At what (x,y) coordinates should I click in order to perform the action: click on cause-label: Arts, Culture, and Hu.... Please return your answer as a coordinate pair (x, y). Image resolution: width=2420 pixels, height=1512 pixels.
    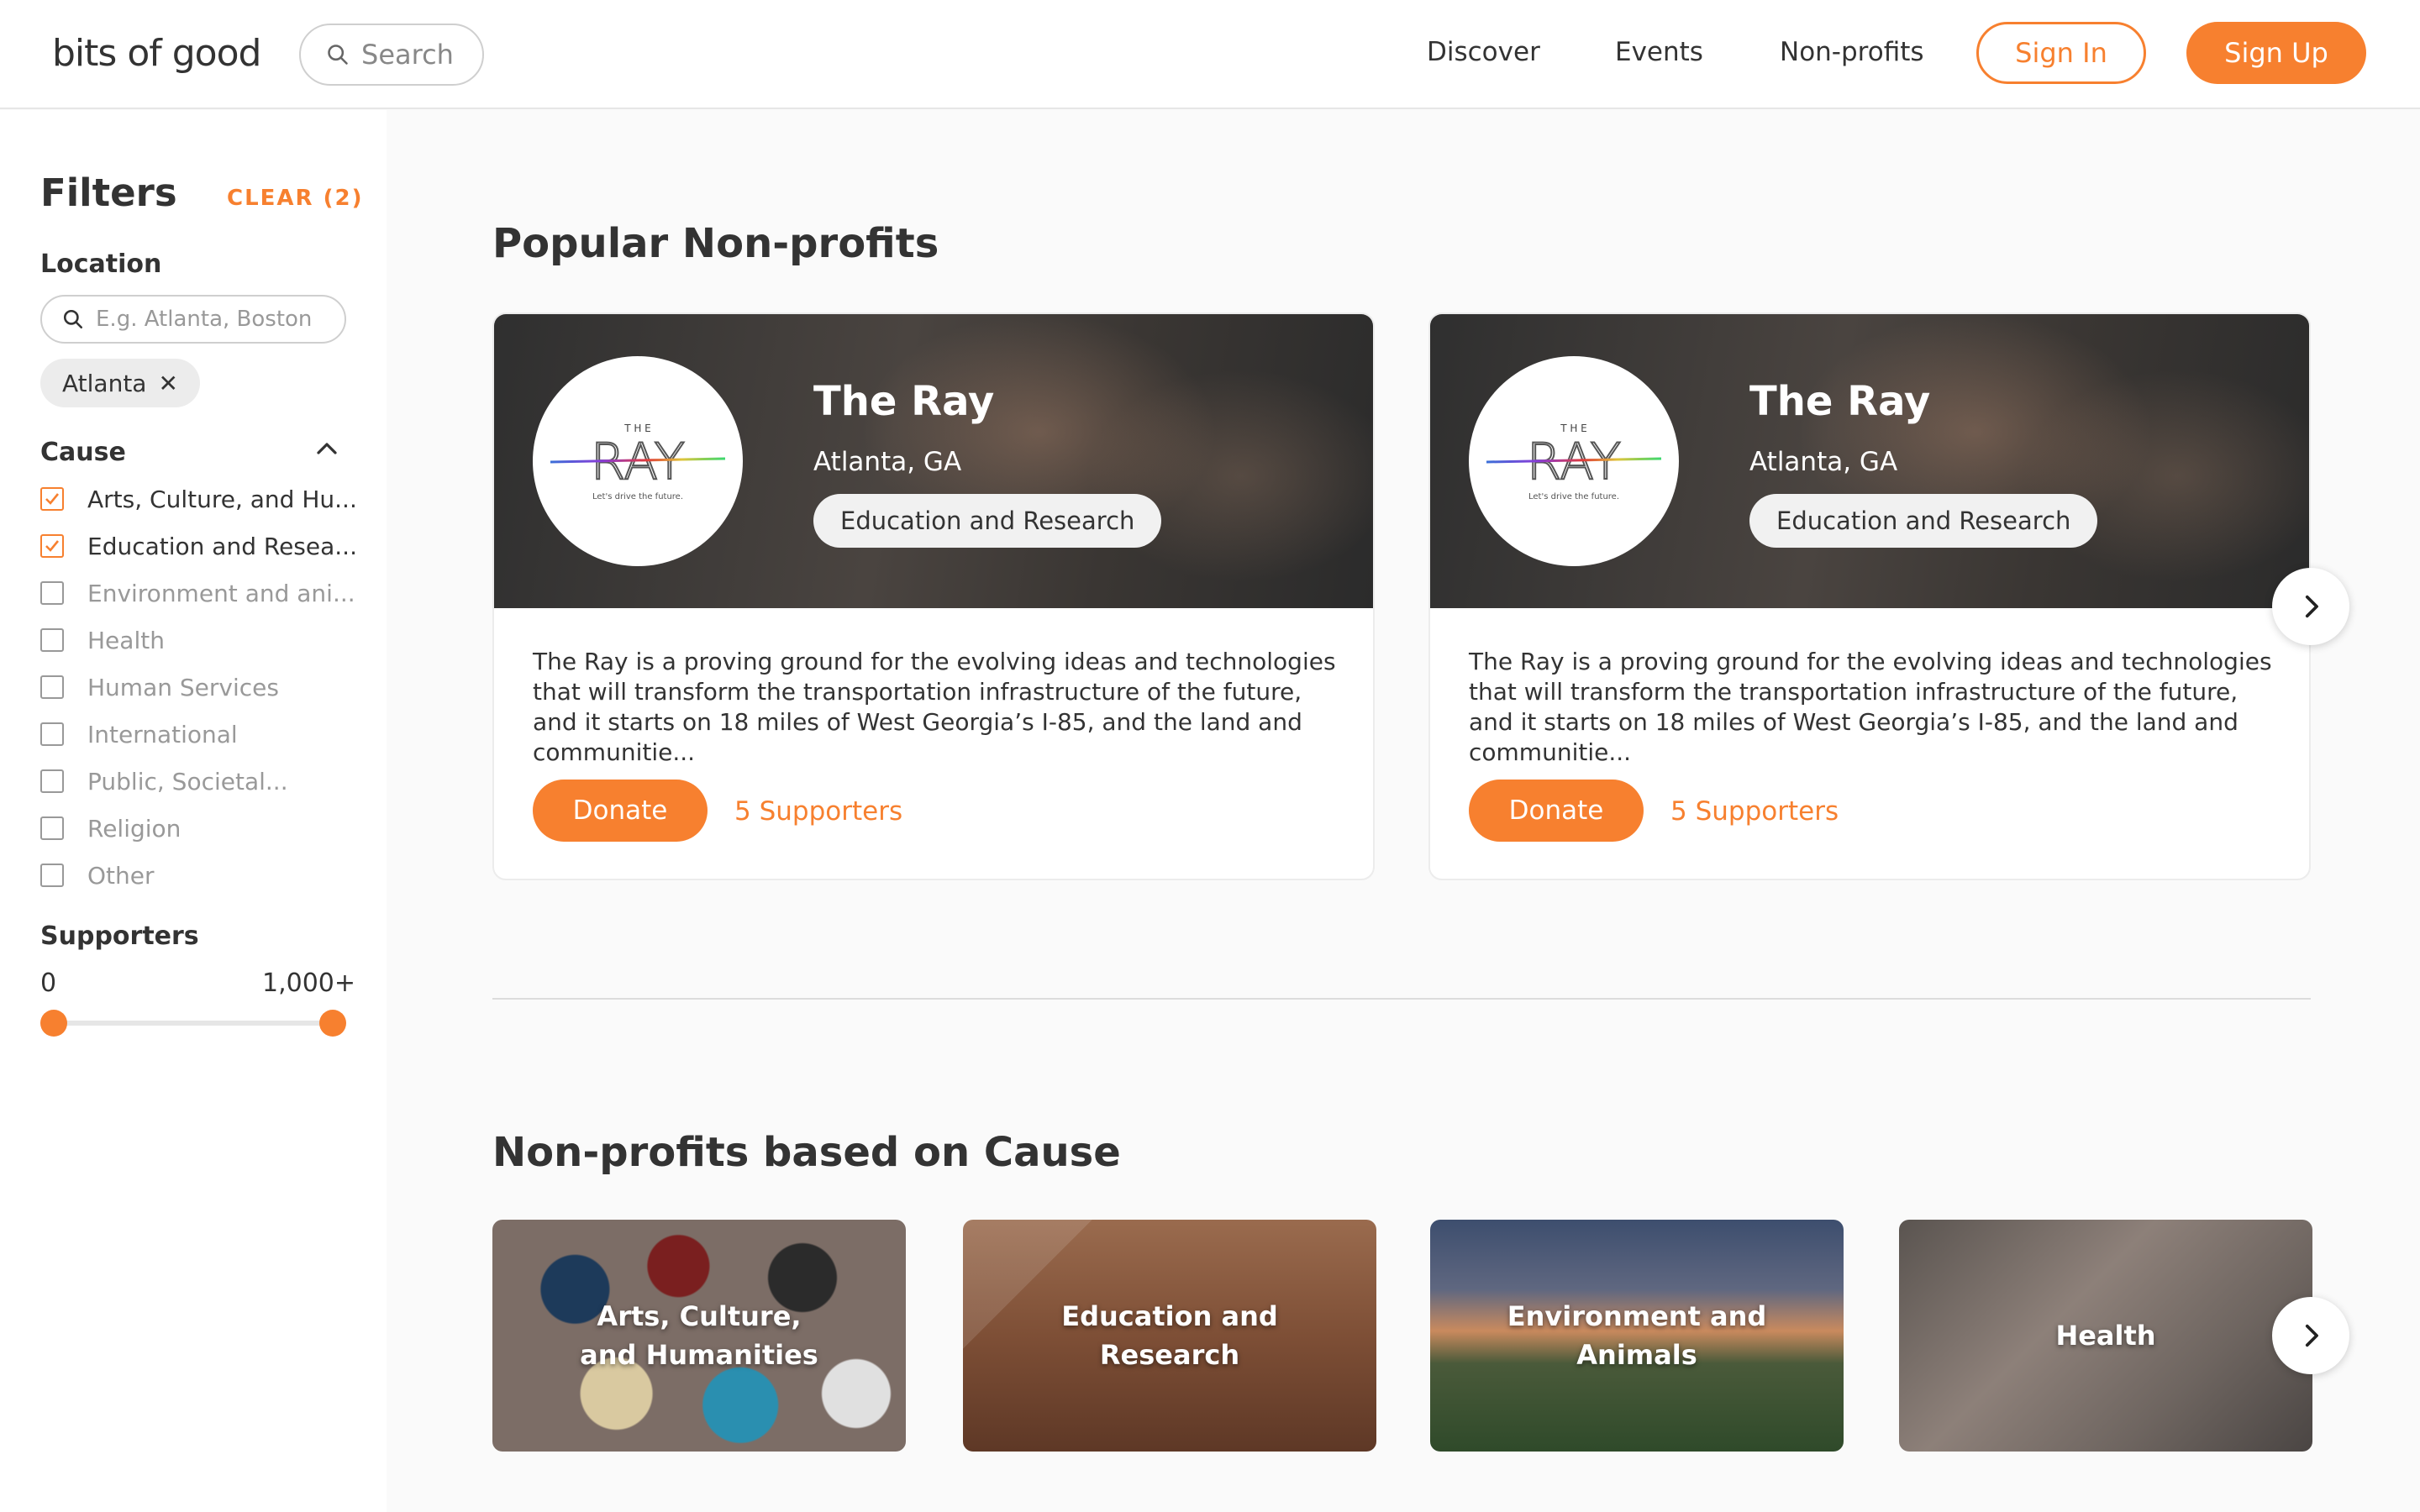
    Looking at the image, I should click on (222, 499).